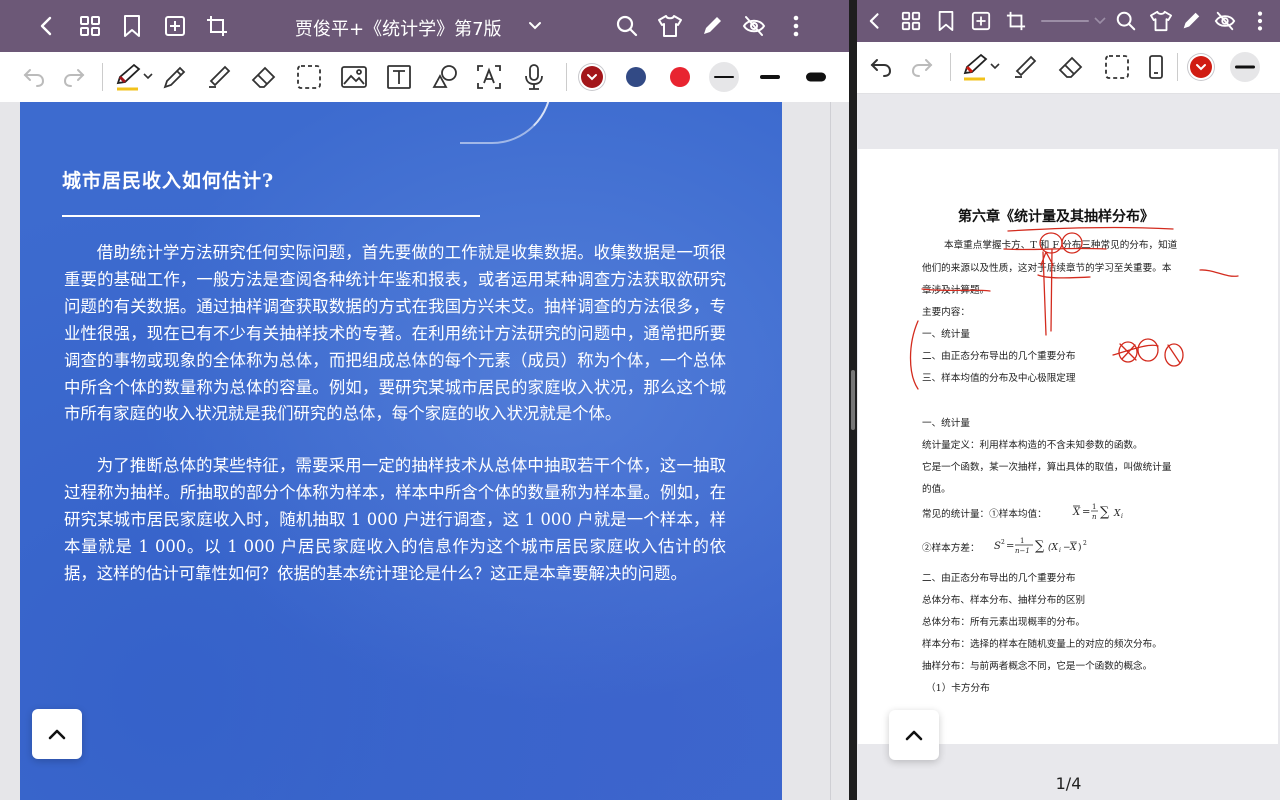  Describe the element at coordinates (958, 688) in the screenshot. I see `note-line: （1）卡方分布` at that location.